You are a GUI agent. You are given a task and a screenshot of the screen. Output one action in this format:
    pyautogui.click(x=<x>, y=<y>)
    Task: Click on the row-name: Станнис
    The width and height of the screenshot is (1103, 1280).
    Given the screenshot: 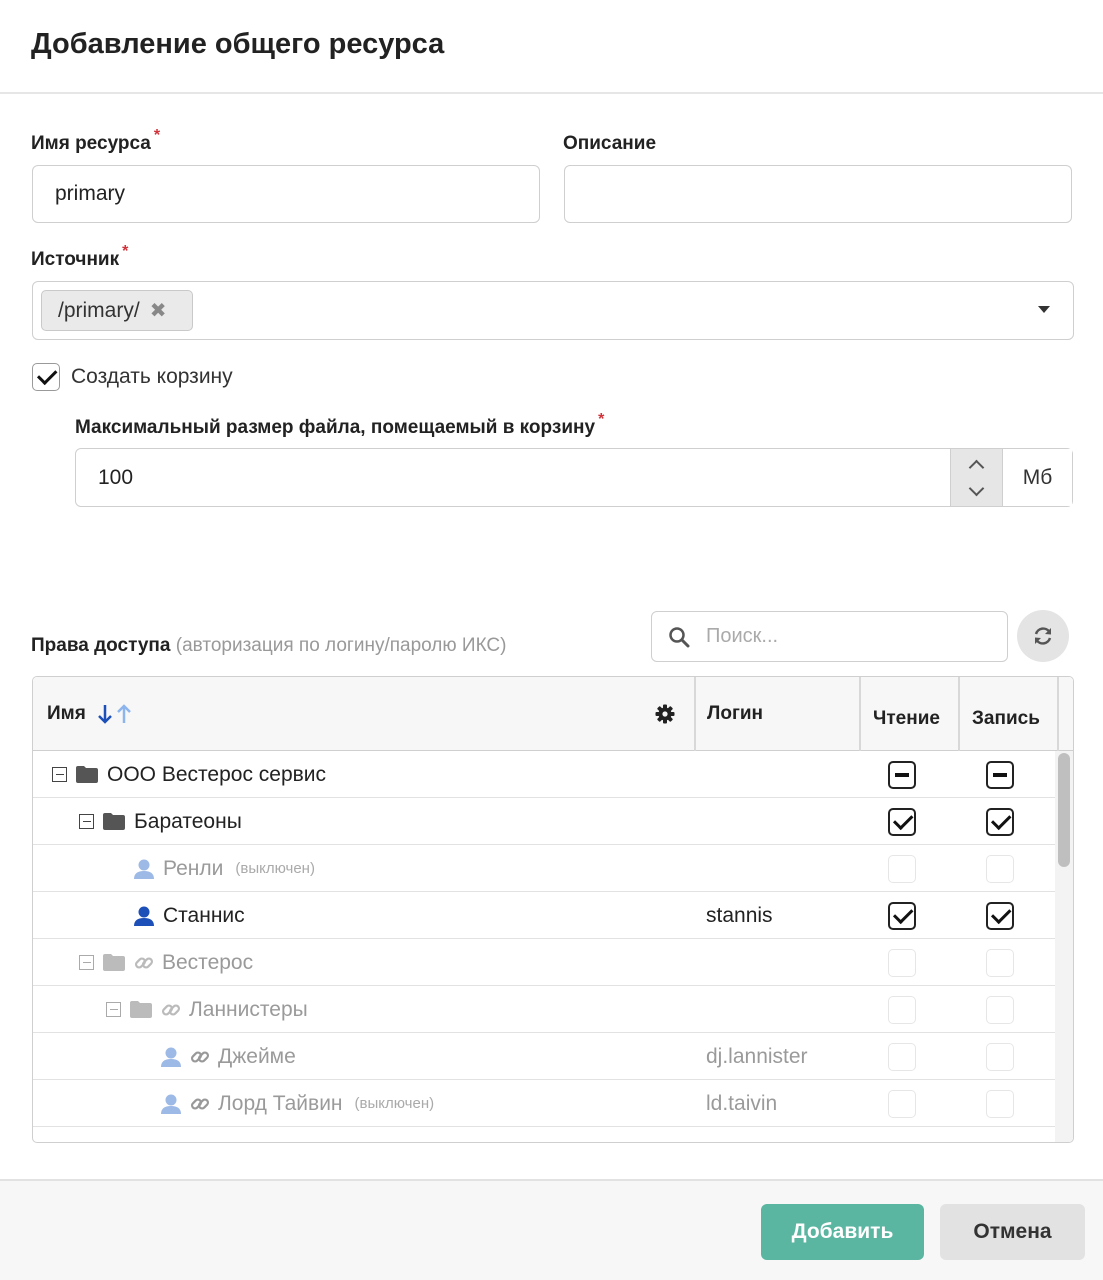 What is the action you would take?
    pyautogui.click(x=189, y=915)
    